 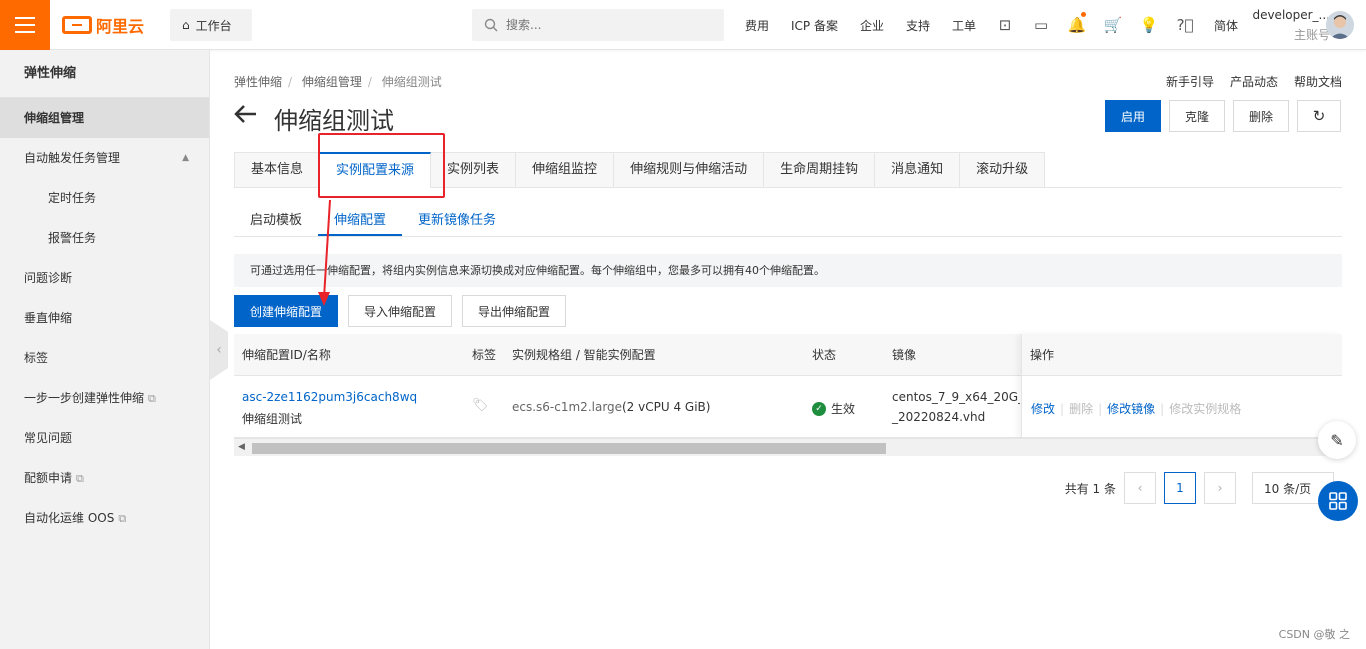 I want to click on nav-icp: ICP 备案, so click(x=814, y=25).